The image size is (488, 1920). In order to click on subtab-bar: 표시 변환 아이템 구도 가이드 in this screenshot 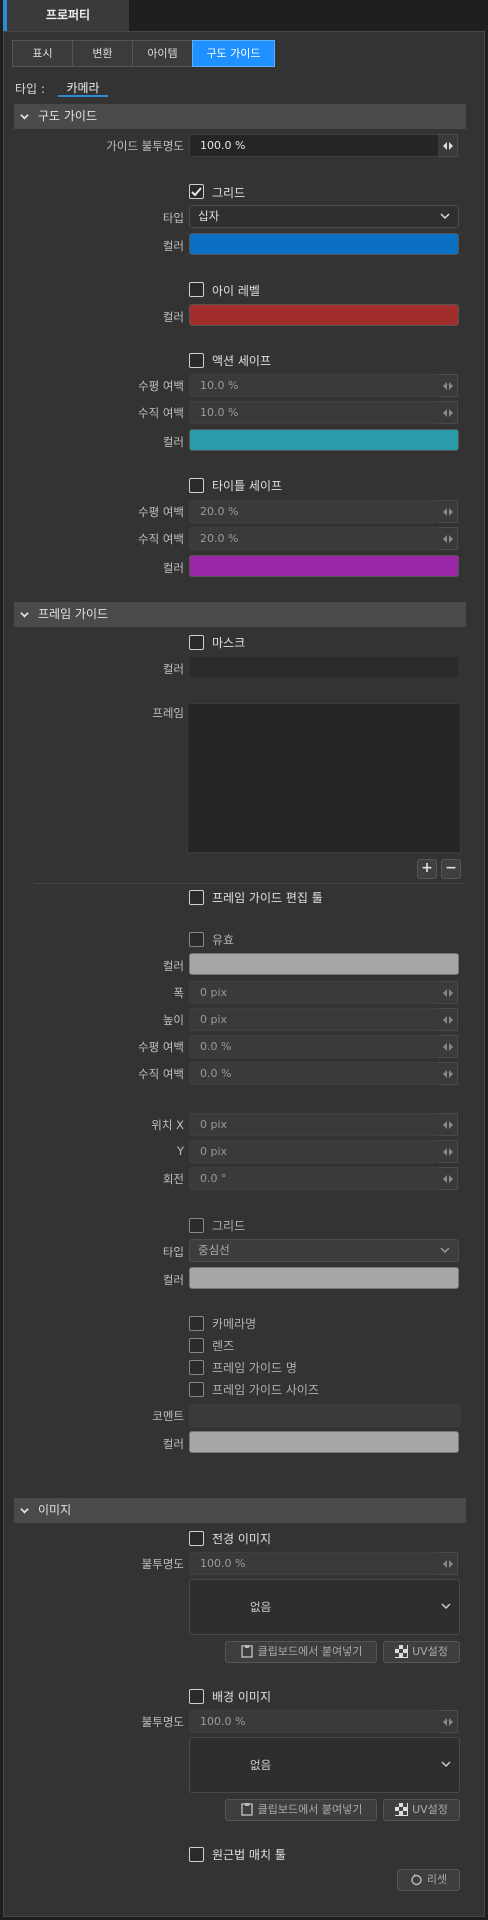, I will do `click(143, 53)`.